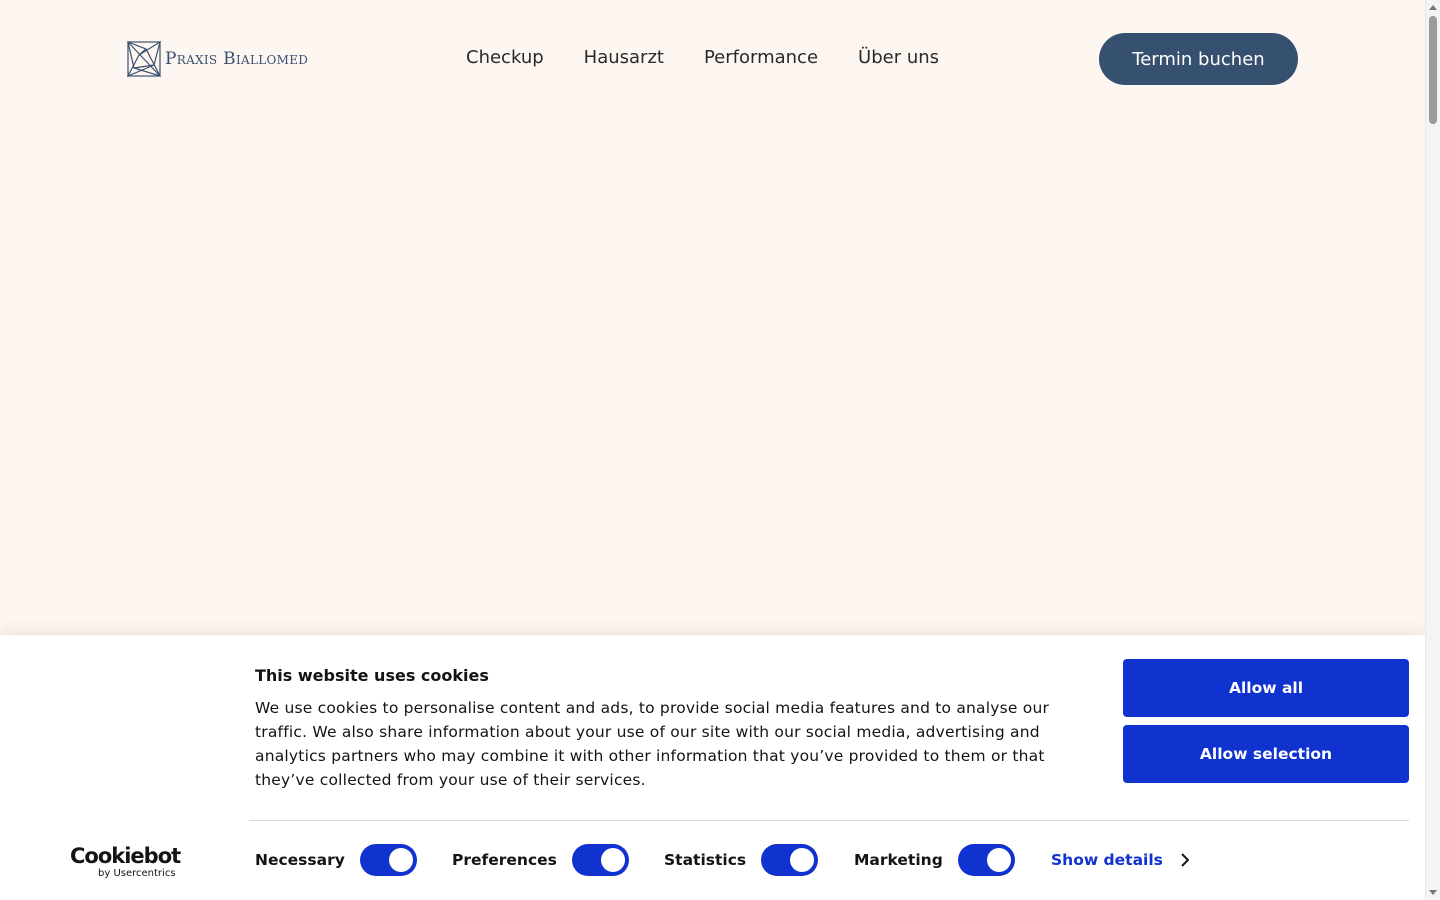 The image size is (1440, 900). Describe the element at coordinates (1198, 59) in the screenshot. I see `termin-buchen-button: Termin buchen` at that location.